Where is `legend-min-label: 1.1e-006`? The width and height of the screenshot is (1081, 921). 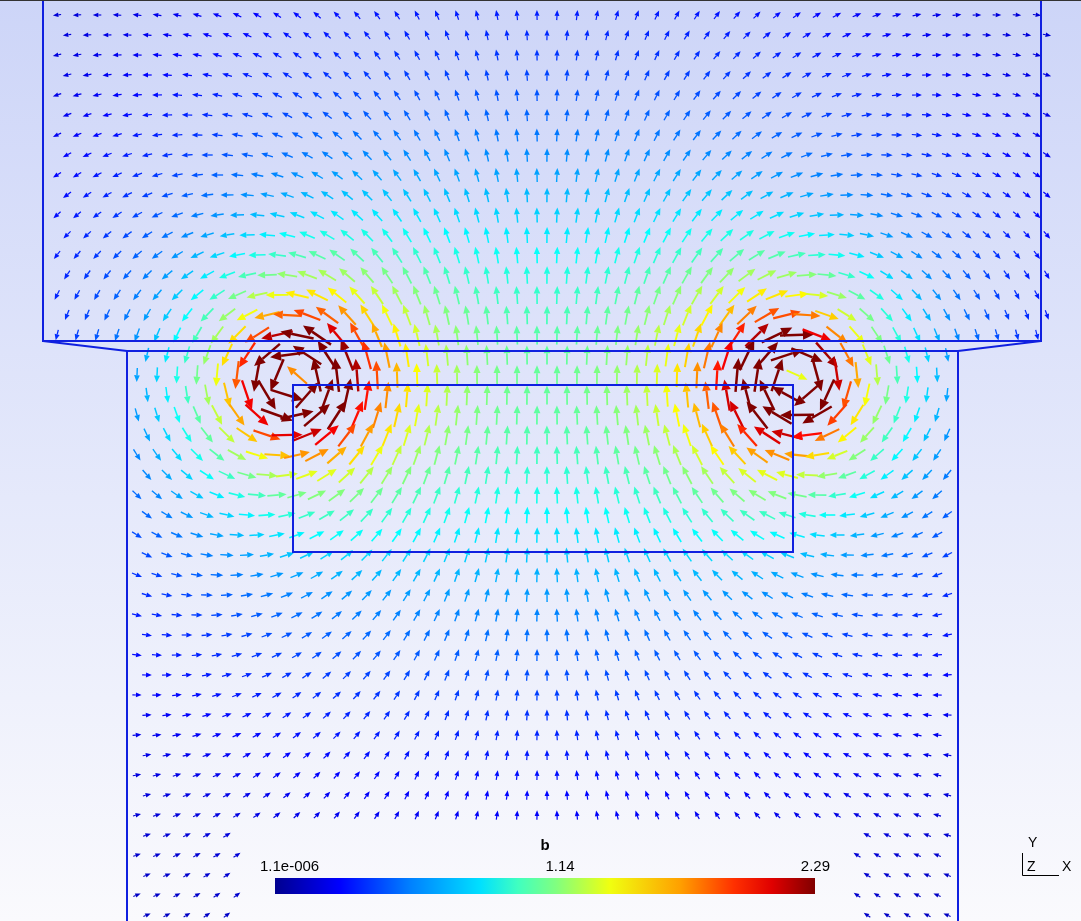
legend-min-label: 1.1e-006 is located at coordinates (290, 865).